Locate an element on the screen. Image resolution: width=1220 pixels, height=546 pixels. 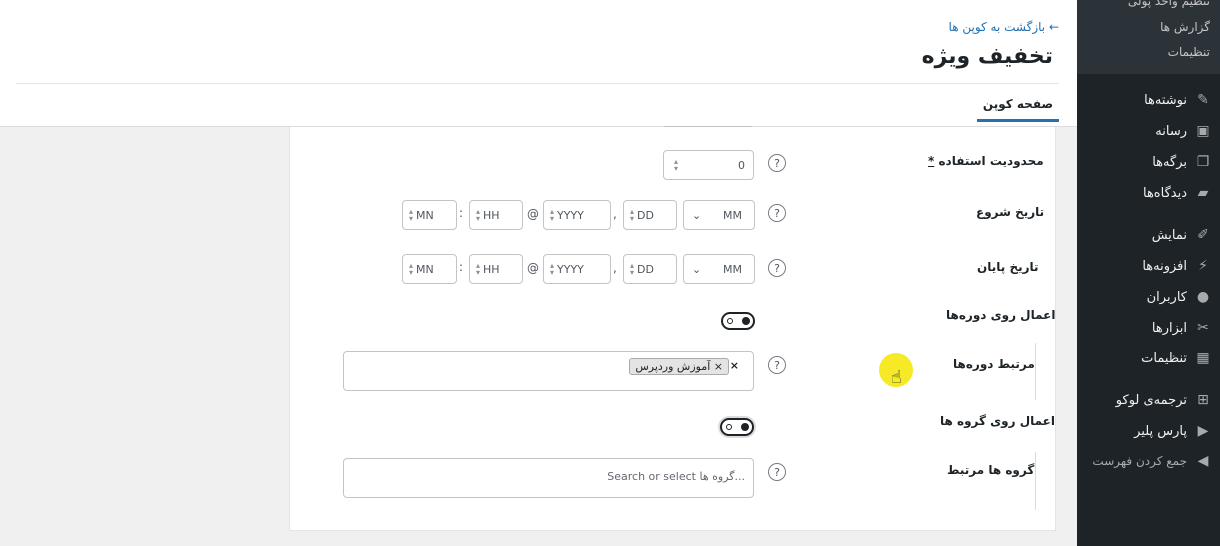
sidebar-item-label: ترجمه‌ی لوکو is located at coordinates (1151, 400).